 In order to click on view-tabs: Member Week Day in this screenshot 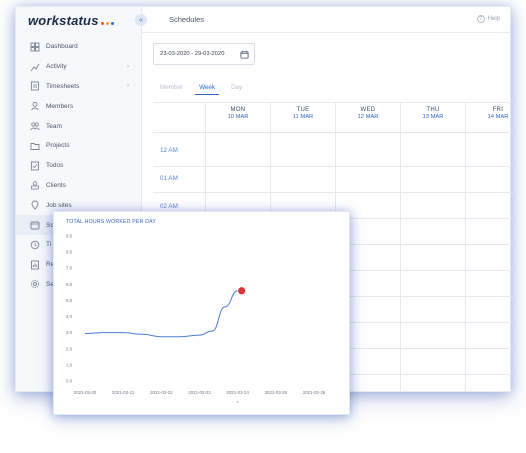, I will do `click(201, 89)`.